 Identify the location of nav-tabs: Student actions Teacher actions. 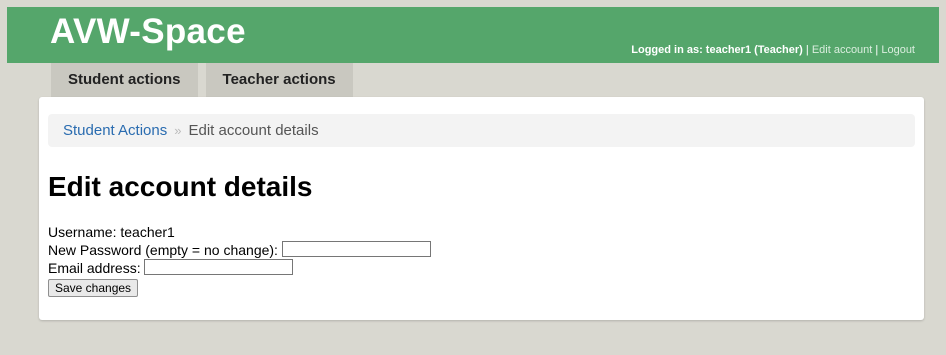
(206, 80).